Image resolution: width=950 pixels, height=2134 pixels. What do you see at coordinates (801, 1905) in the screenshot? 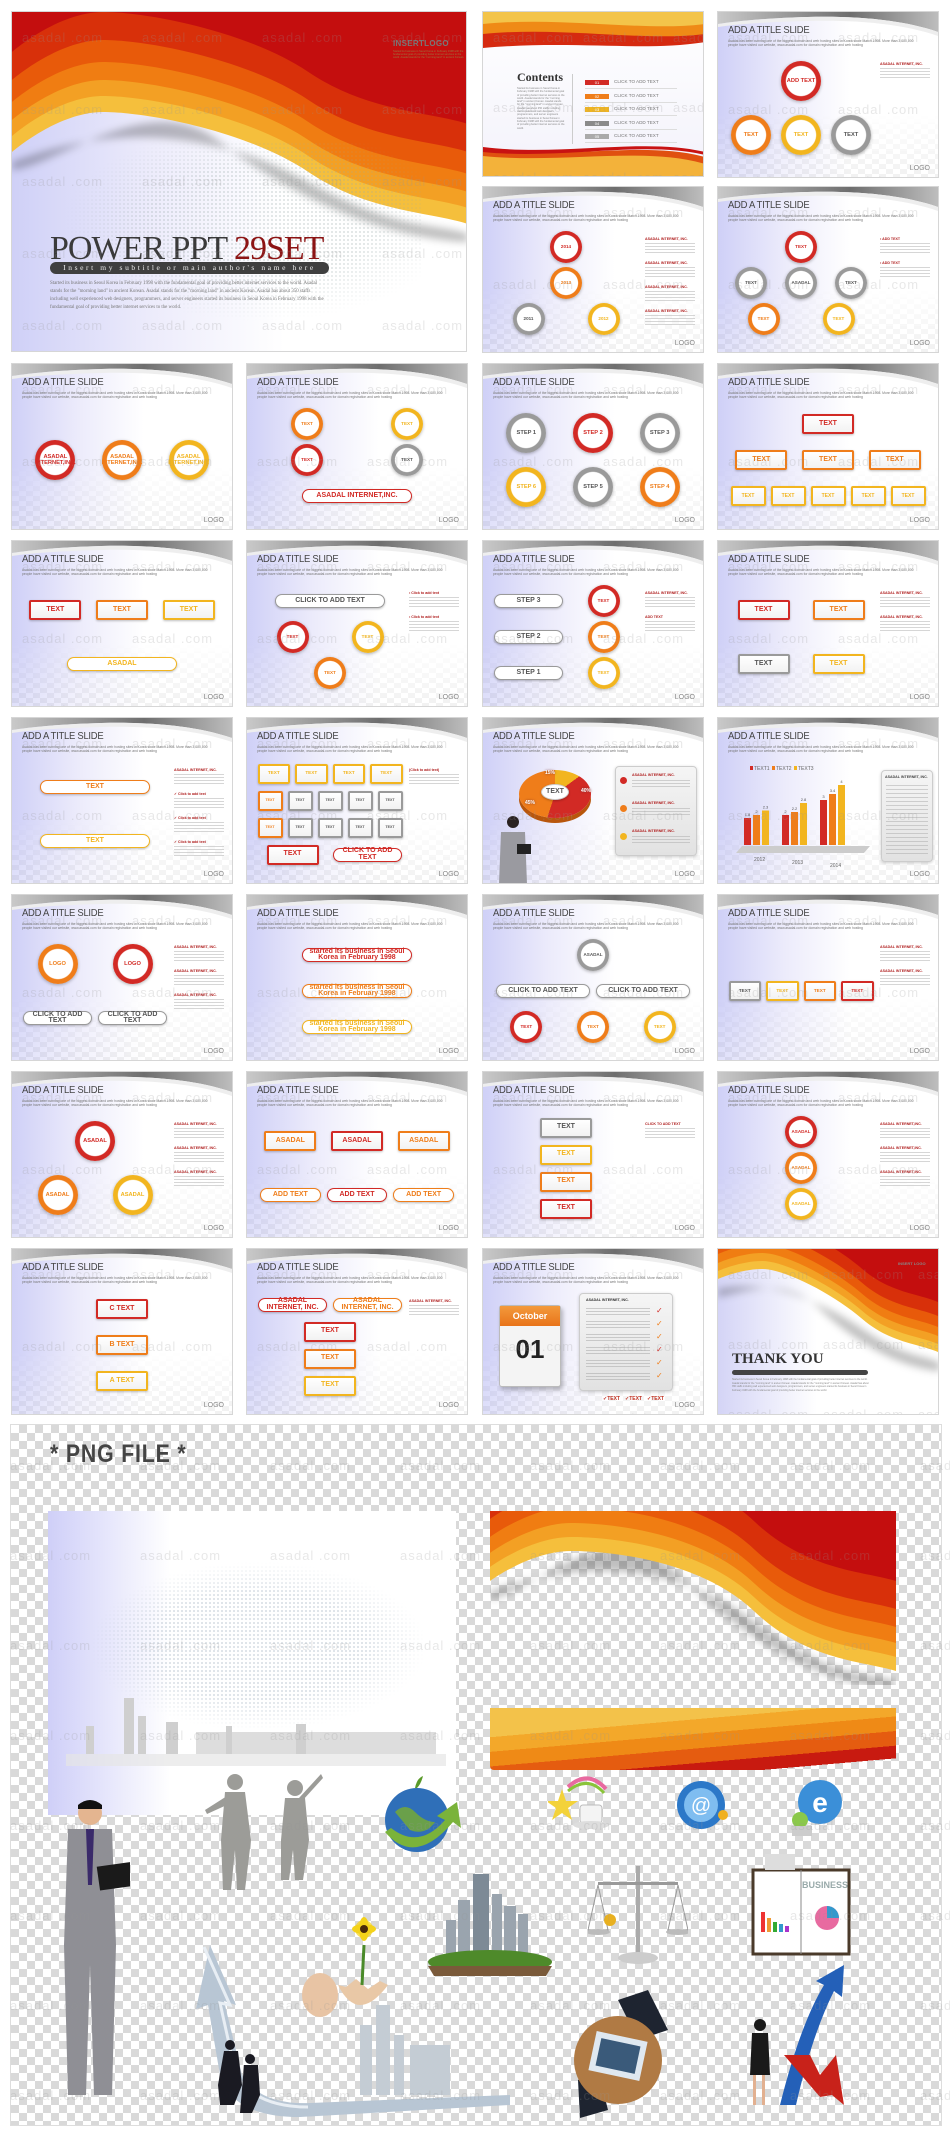
I see `business-notebook: BUSINESS` at bounding box center [801, 1905].